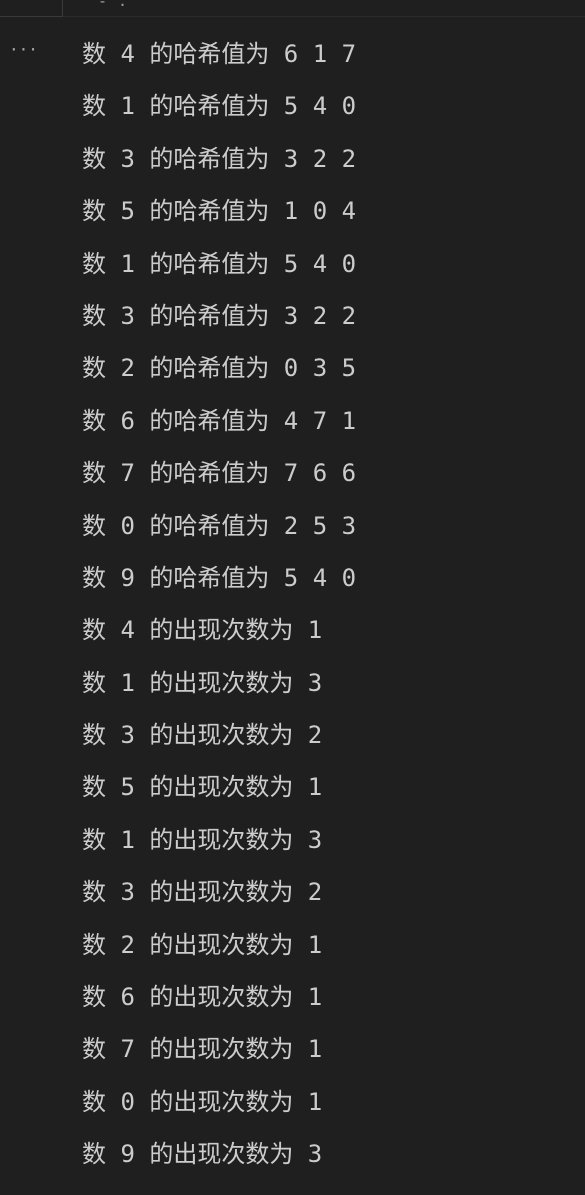  What do you see at coordinates (219, 420) in the screenshot?
I see `output-line: 数 6 的哈希值为 4 7 1` at bounding box center [219, 420].